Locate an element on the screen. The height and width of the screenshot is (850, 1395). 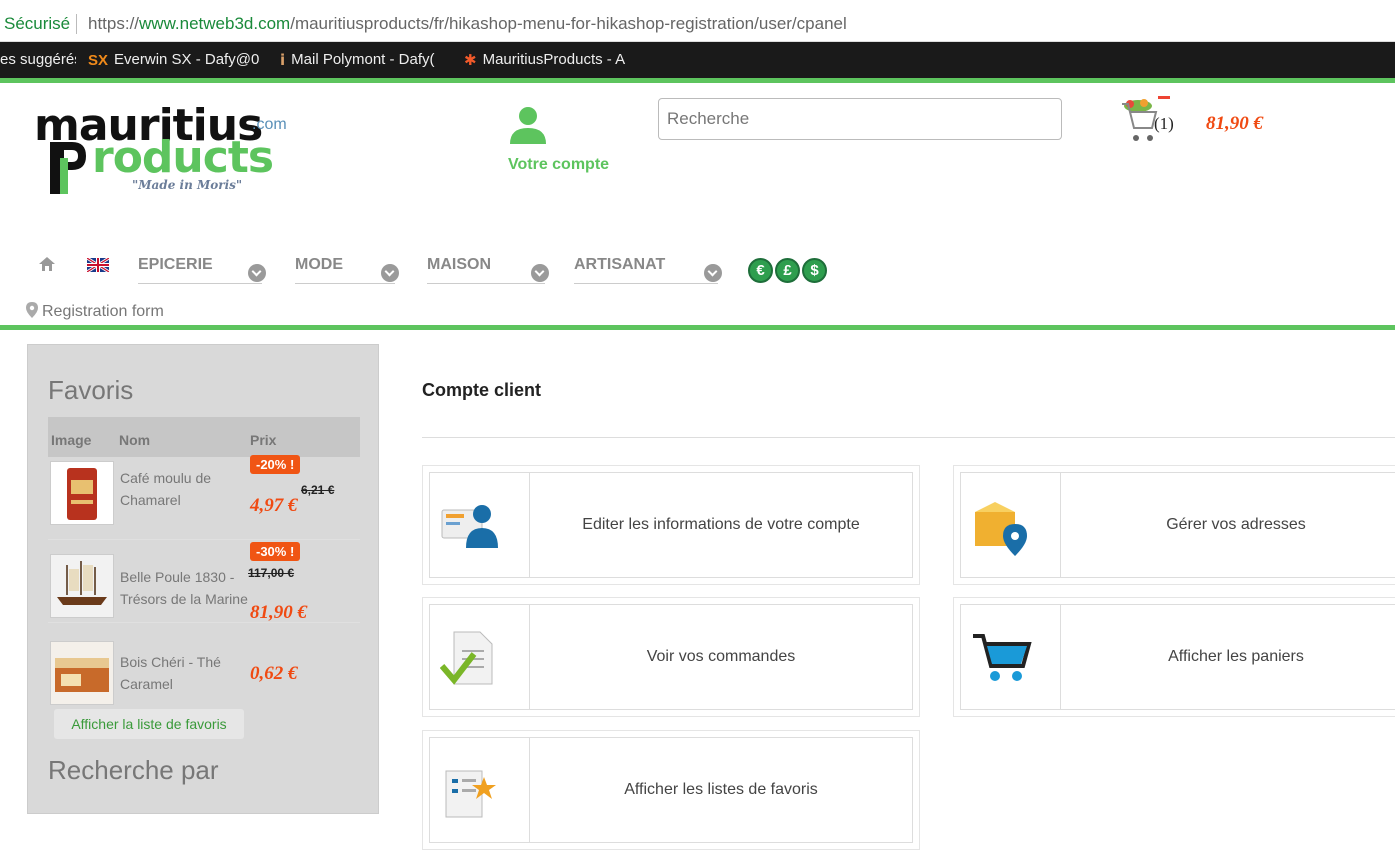
nav-epicerie: EPICERIE is located at coordinates (202, 270).